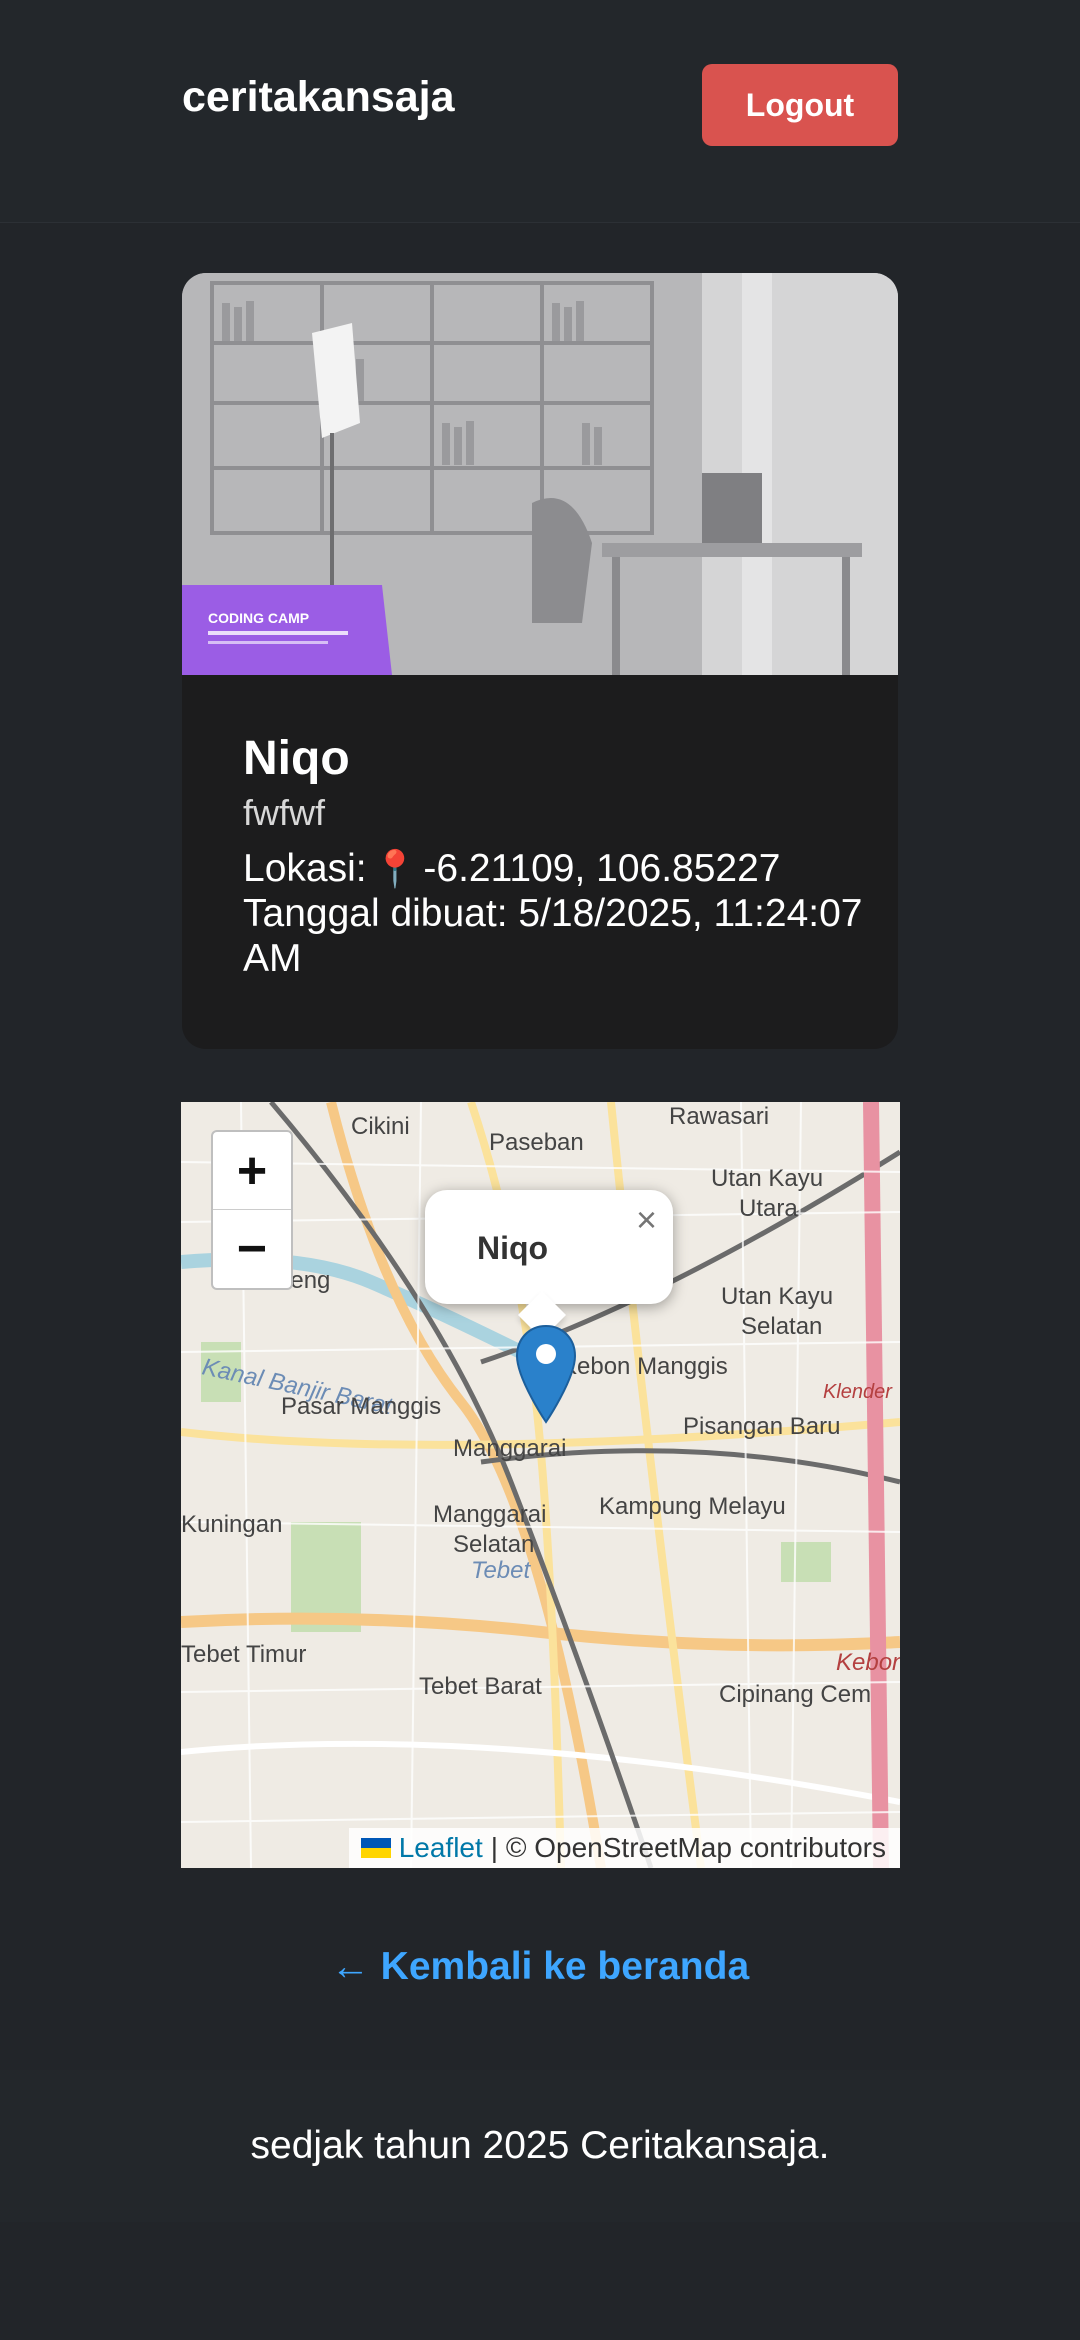 Image resolution: width=1080 pixels, height=2340 pixels. I want to click on story-photo-illustration: CODING CAMP, so click(540, 474).